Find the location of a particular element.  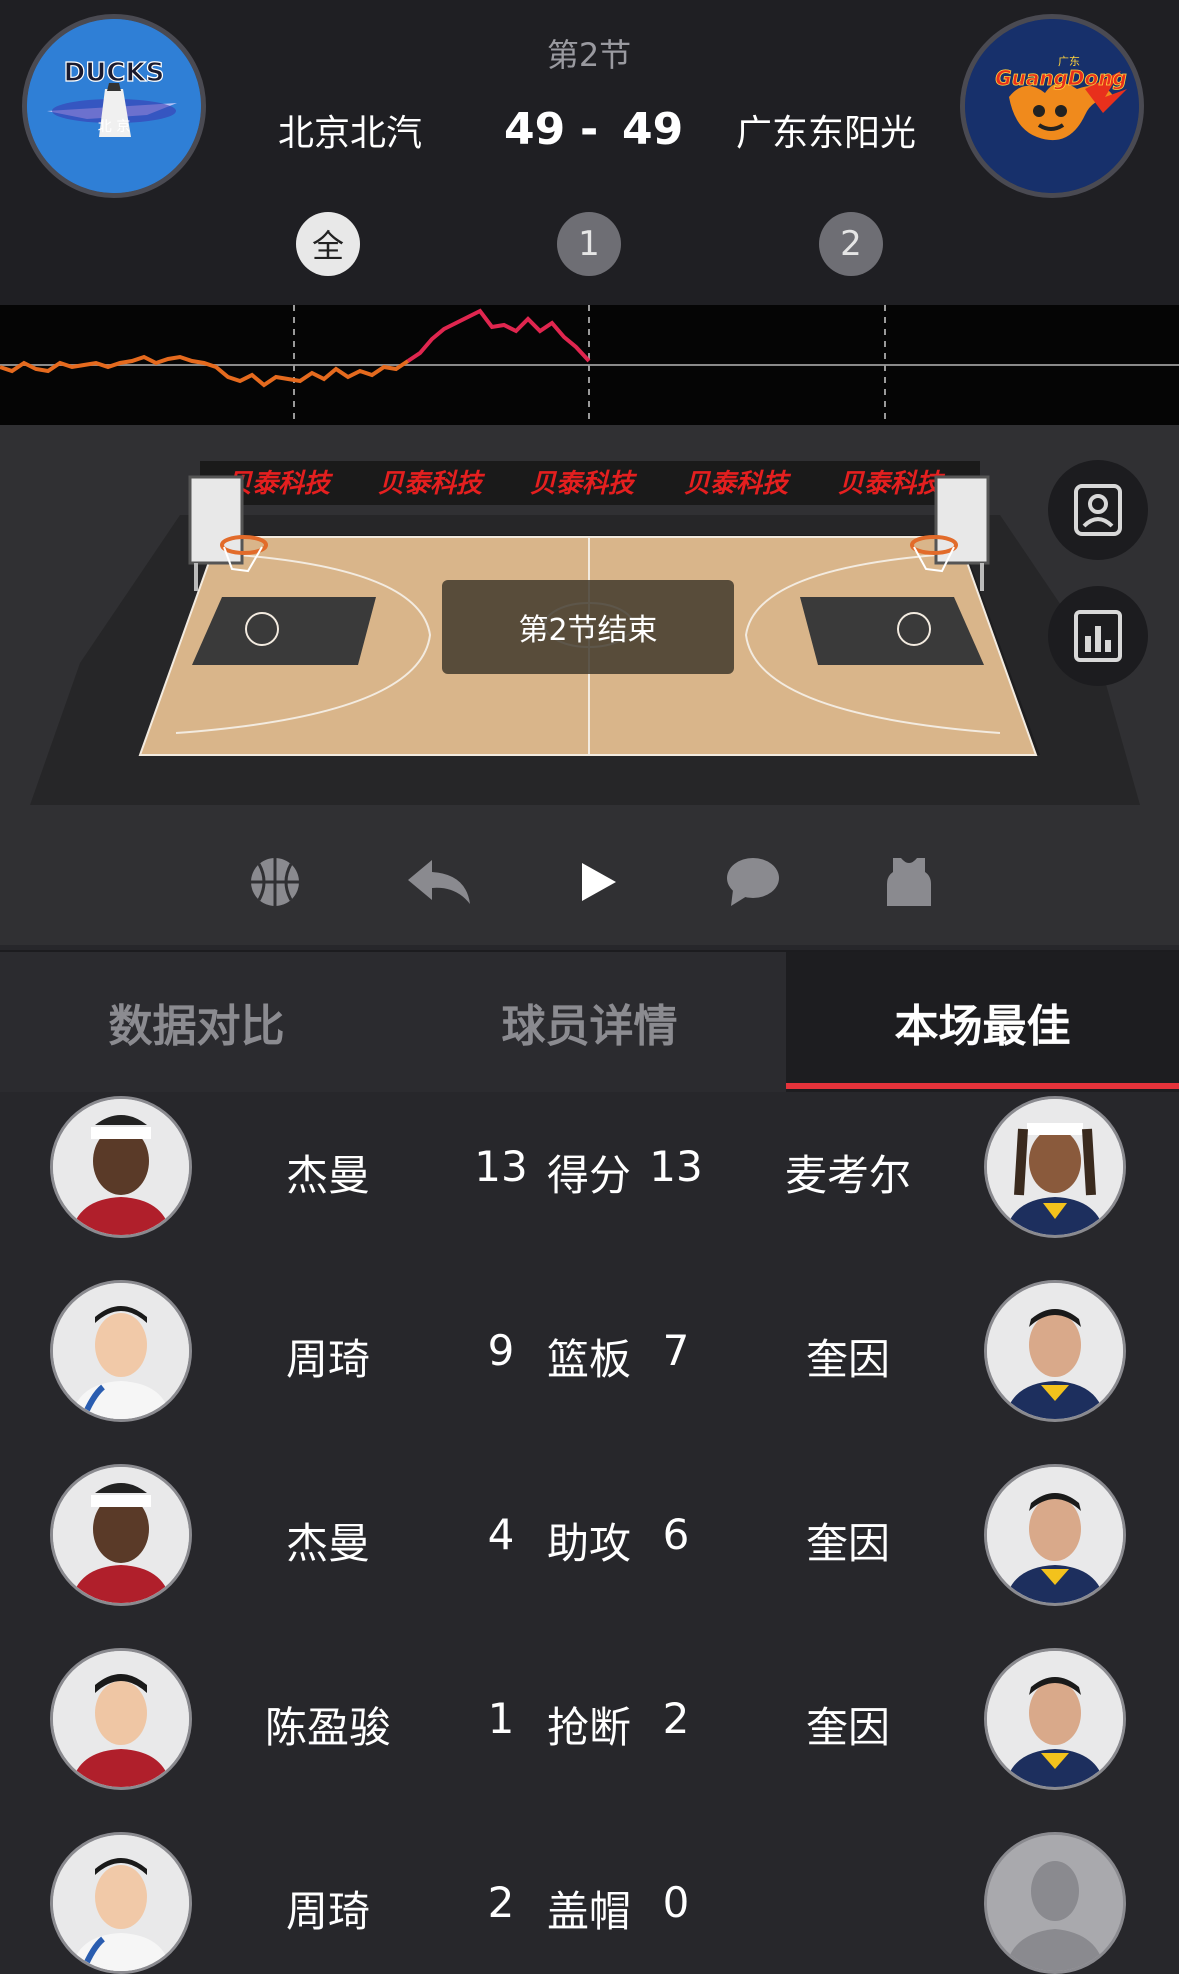

comment-icon is located at coordinates (753, 882).